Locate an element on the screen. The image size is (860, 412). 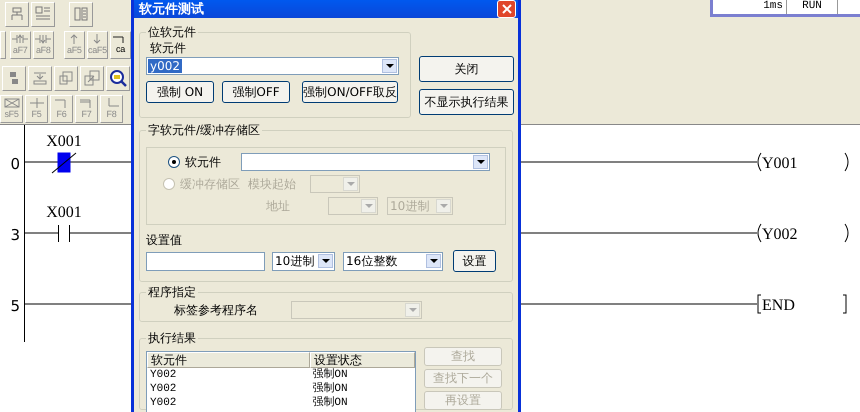
toolbar-button: F8 is located at coordinates (111, 109).